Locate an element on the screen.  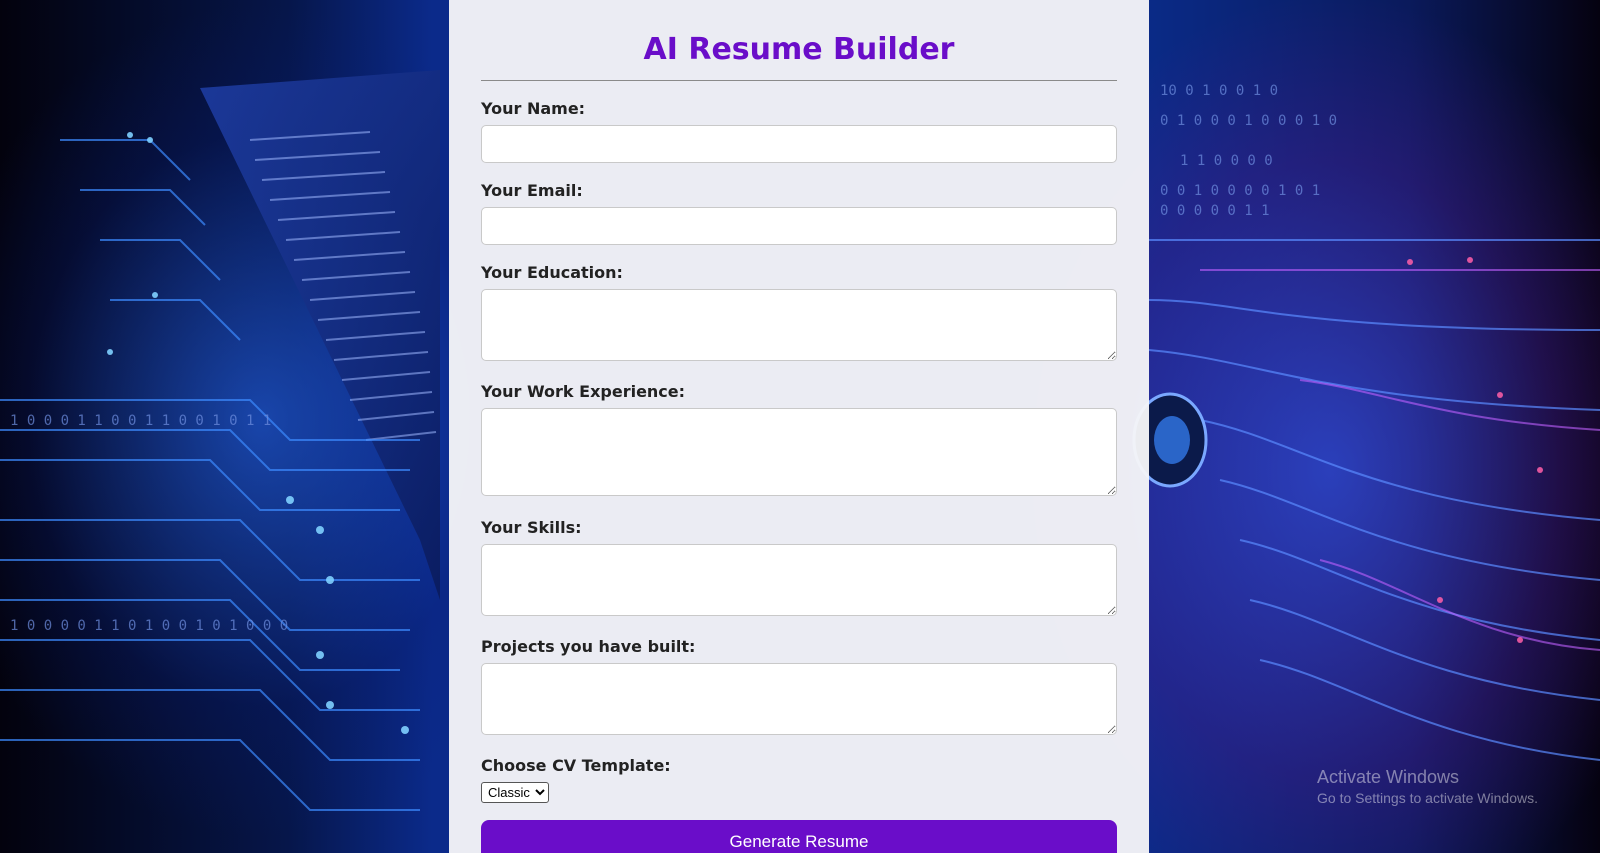
work-experience-textarea is located at coordinates (799, 452).